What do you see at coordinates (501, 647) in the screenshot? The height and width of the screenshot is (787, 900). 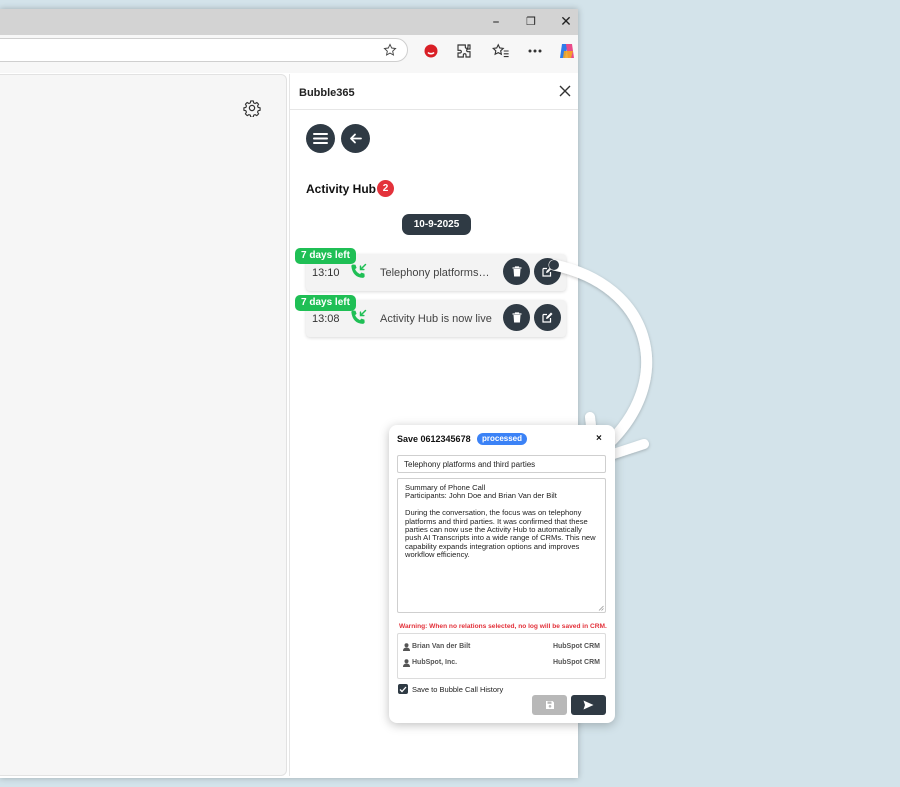 I see `relation-row: Brian Van der Bilt HubSpot CRM` at bounding box center [501, 647].